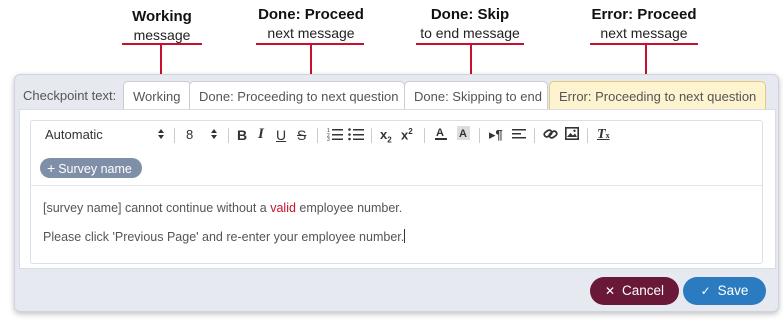 The width and height of the screenshot is (783, 322). I want to click on save-button: ✓ Save, so click(724, 291).